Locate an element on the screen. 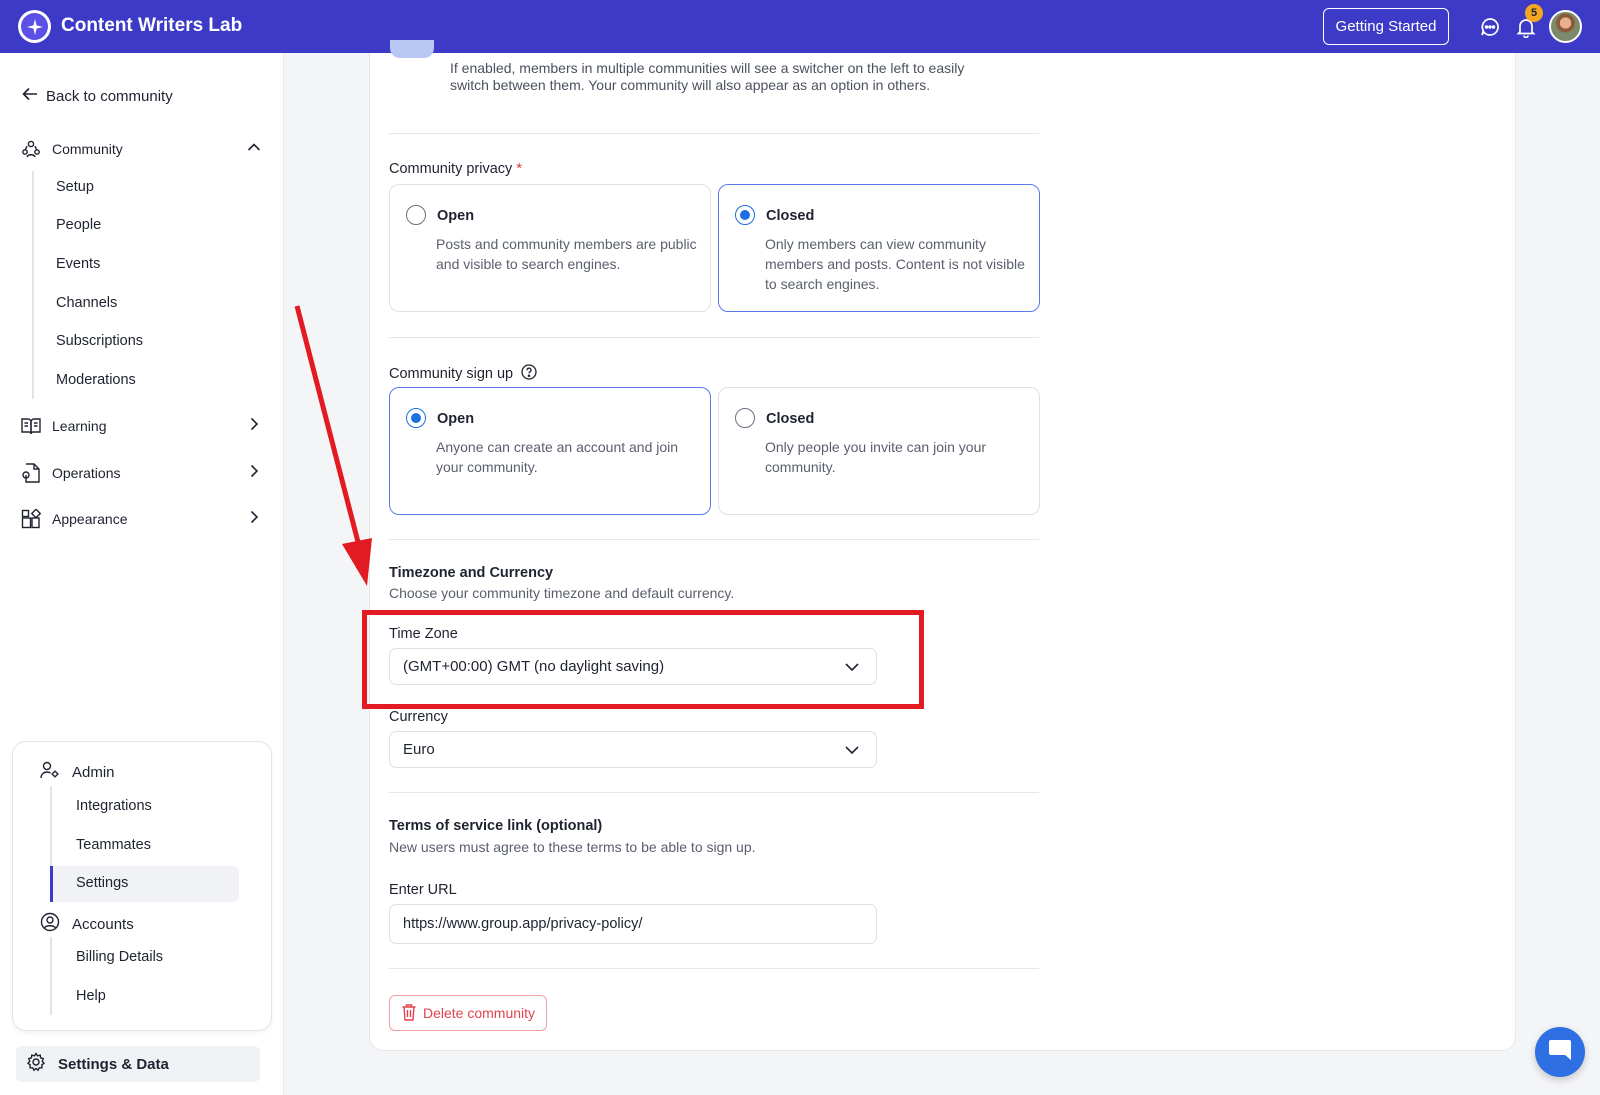 The image size is (1600, 1095). chevron-down-icon is located at coordinates (852, 752).